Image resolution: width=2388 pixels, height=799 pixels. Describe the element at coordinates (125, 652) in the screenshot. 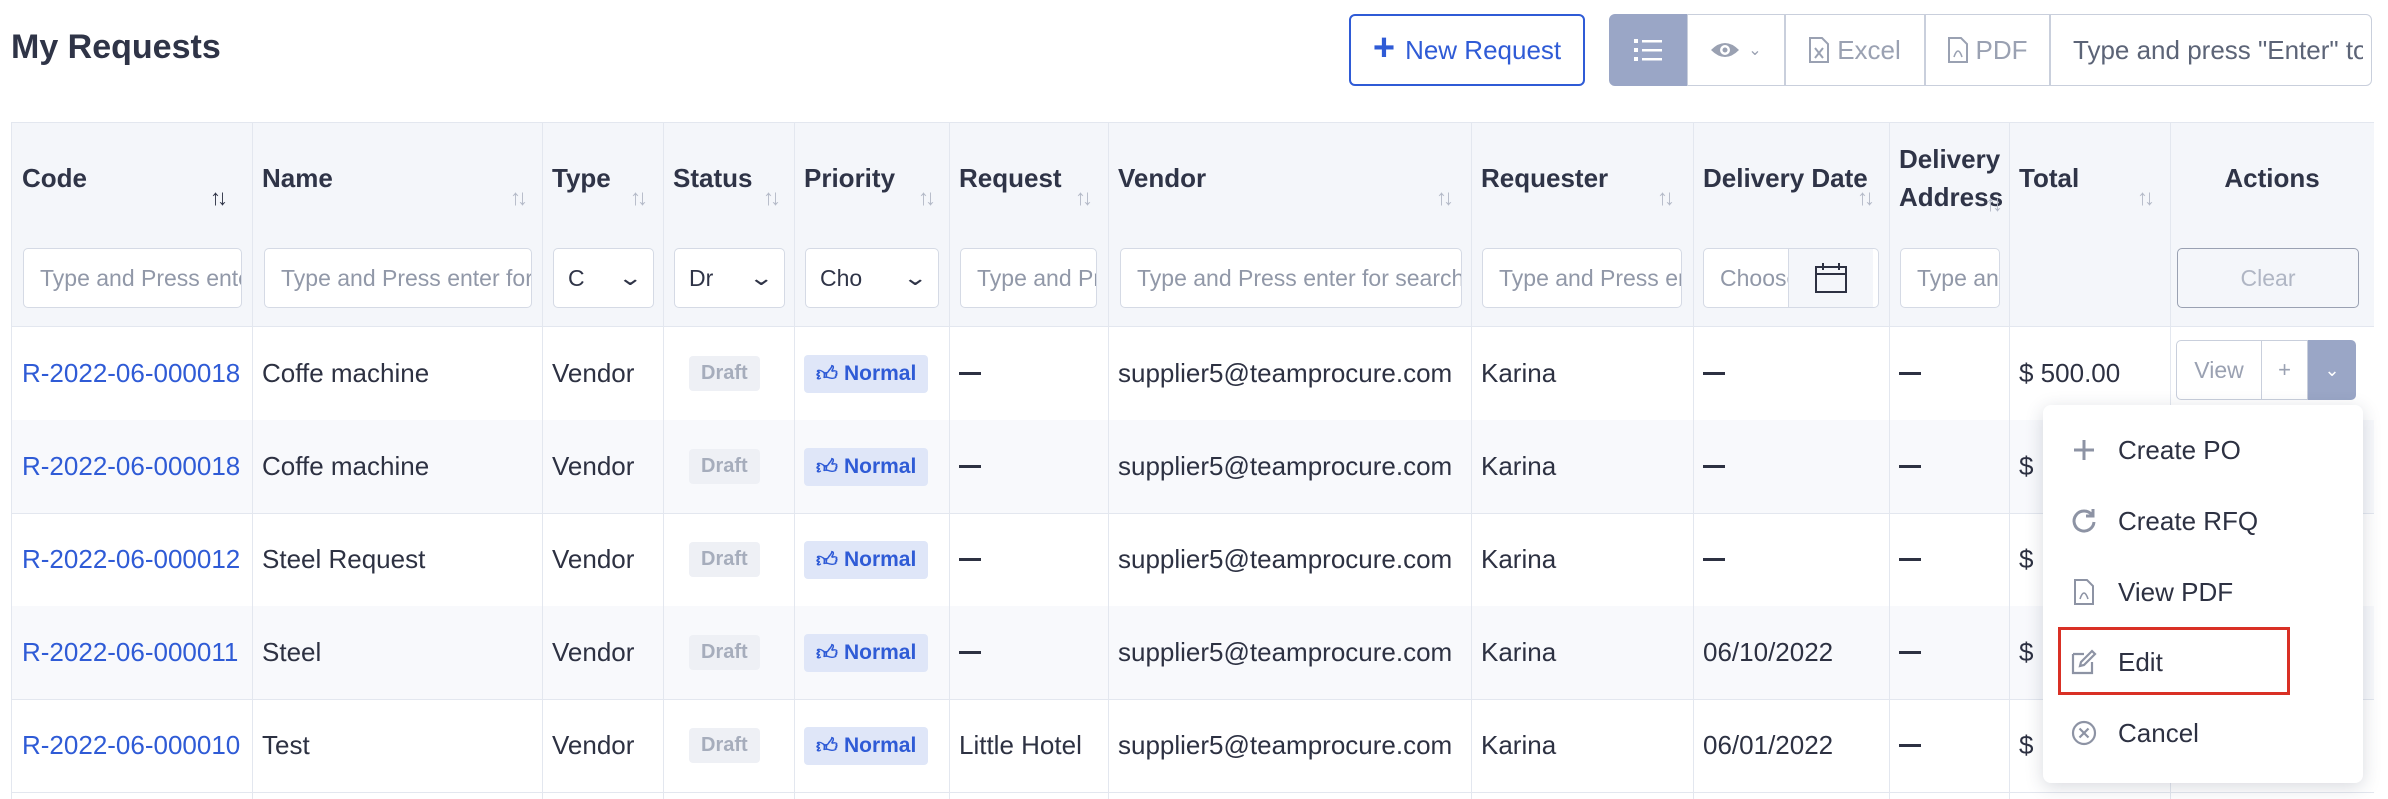

I see `request-code-link: R-2022-06-000011` at that location.